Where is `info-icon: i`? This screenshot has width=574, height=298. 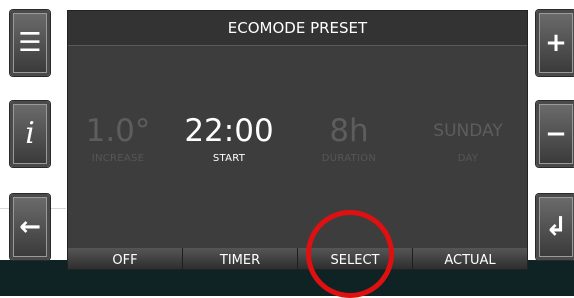 info-icon: i is located at coordinates (30, 133).